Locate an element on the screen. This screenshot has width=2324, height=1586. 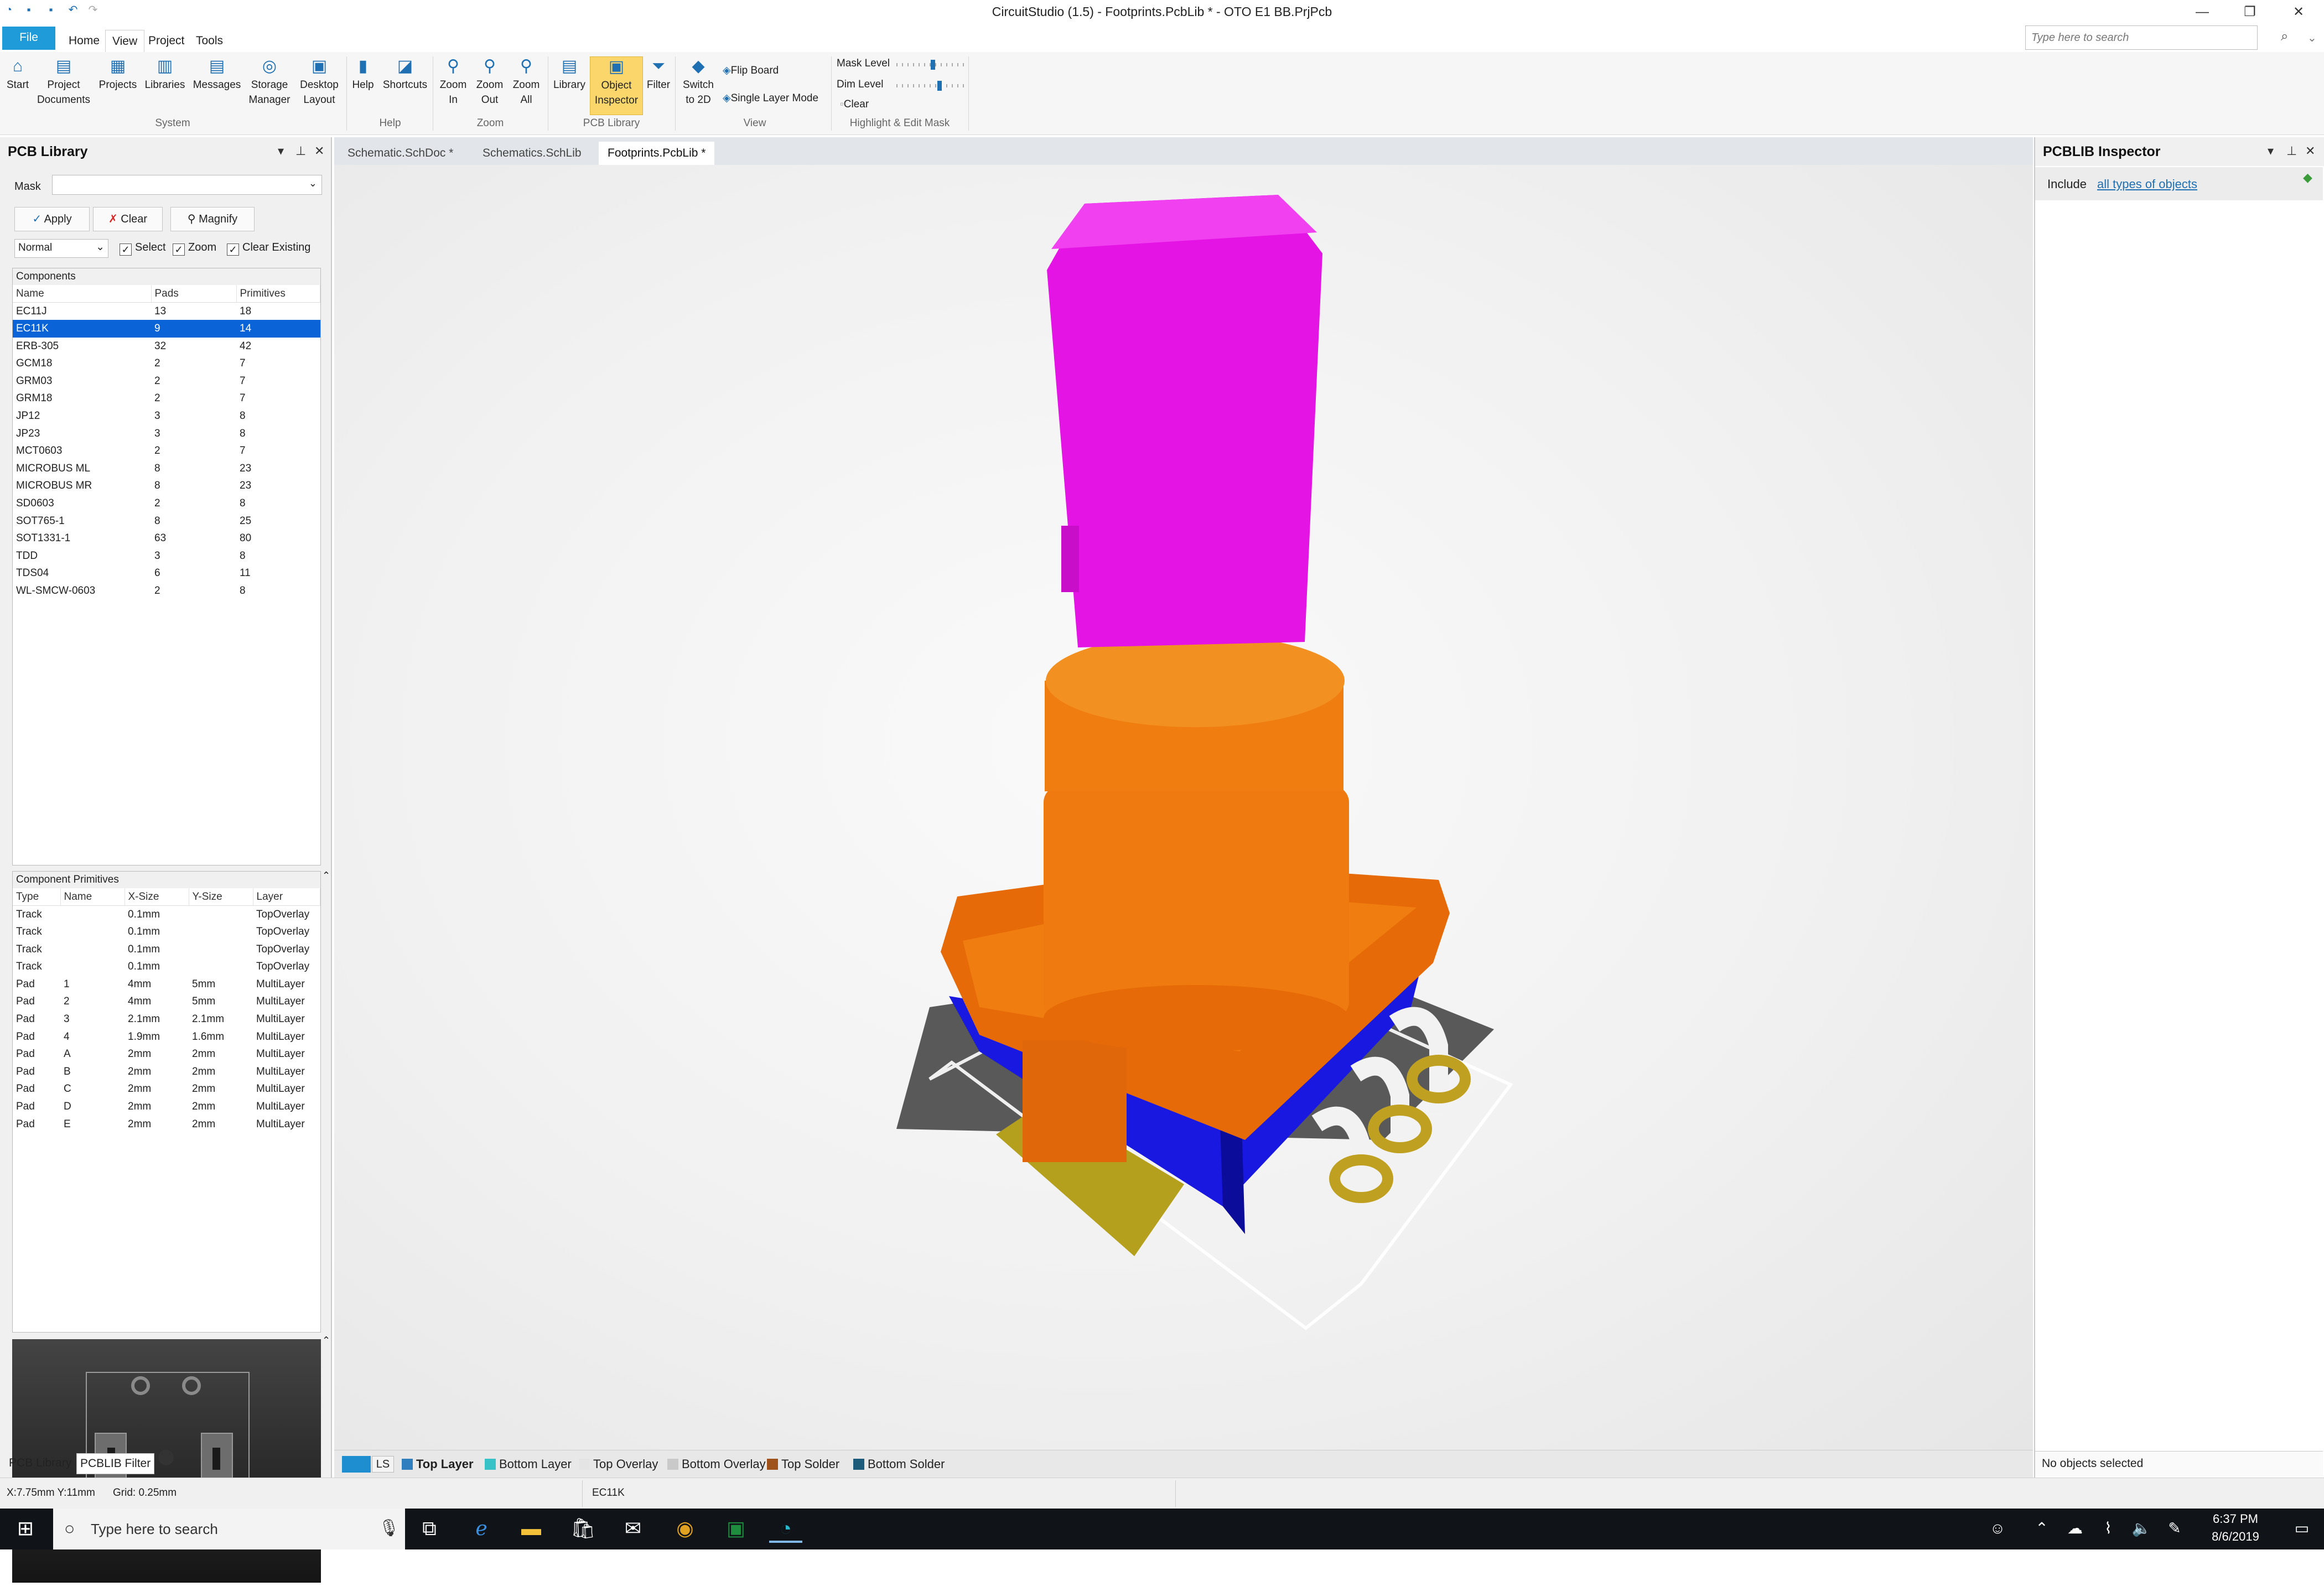
filter-settings-icon: ◆ is located at coordinates (2308, 177).